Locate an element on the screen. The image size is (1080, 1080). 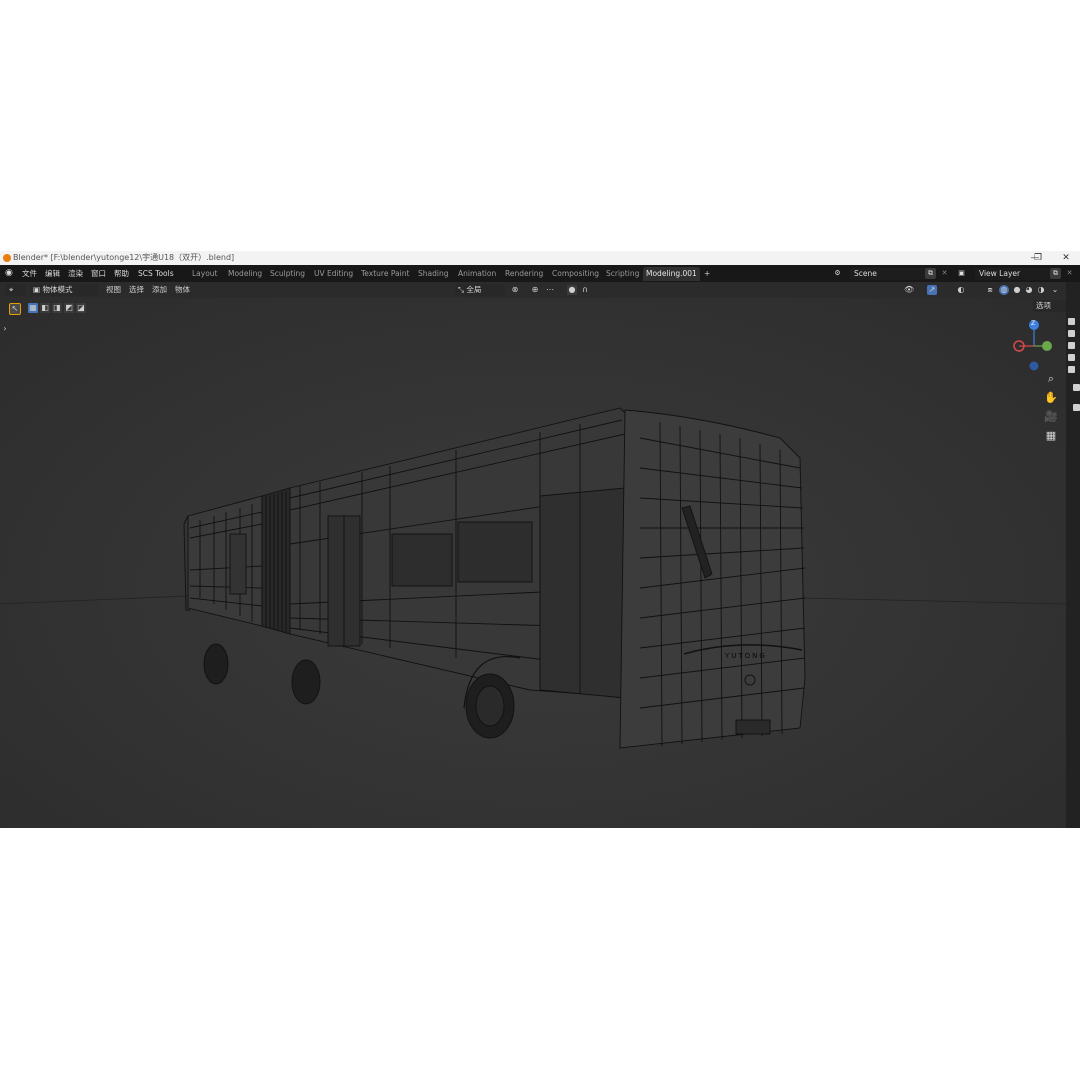
perspective-grid-icon: ▦ is located at coordinates (1051, 436).